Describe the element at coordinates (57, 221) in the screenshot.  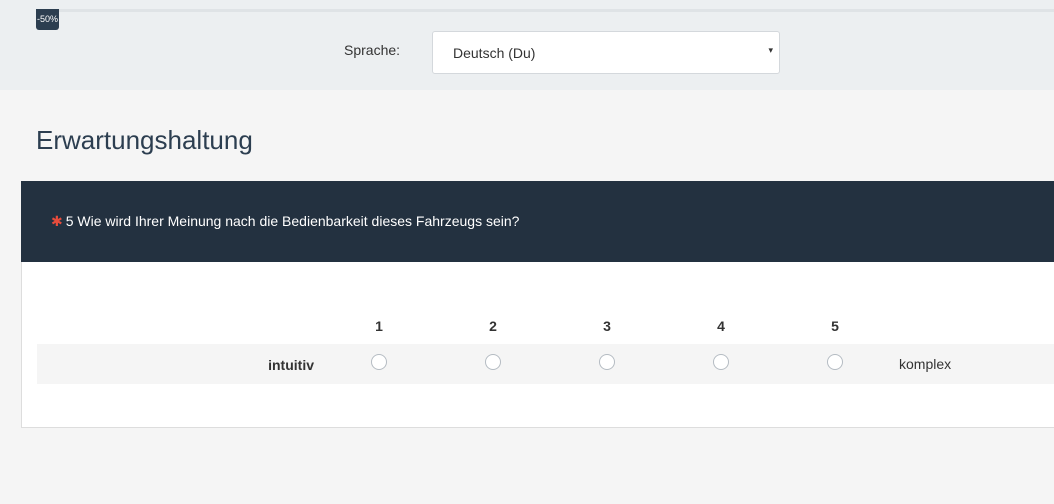
I see `required-asterisk-icon: ✱` at that location.